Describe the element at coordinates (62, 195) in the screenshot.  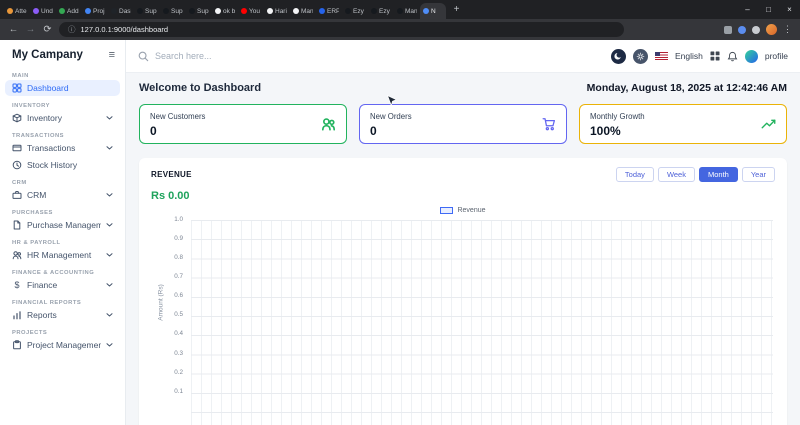
I see `sidebar-item-crm: CRM` at that location.